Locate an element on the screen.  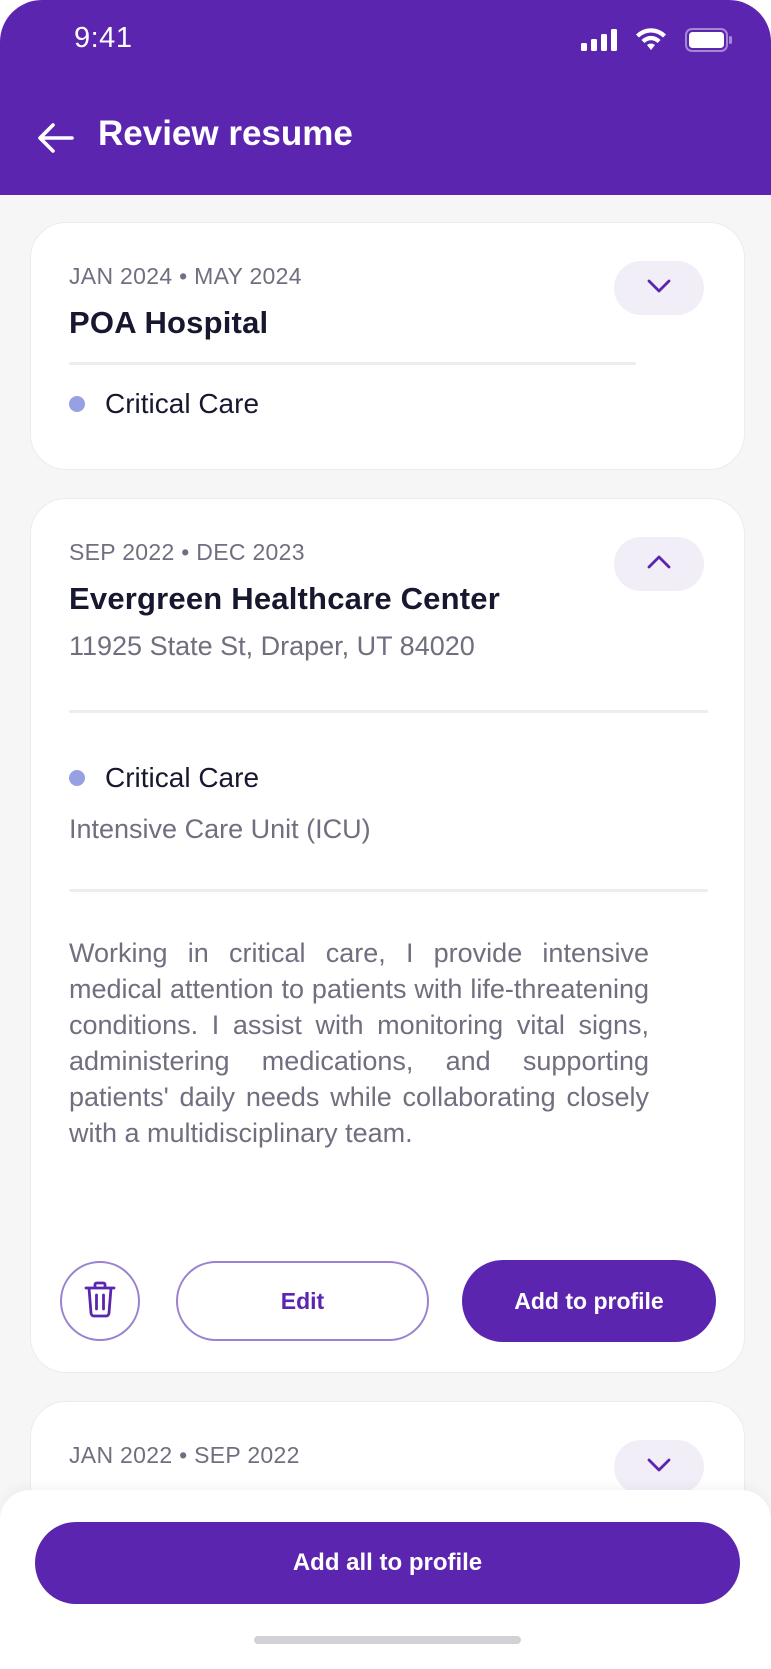
chevron-up-icon is located at coordinates (659, 564).